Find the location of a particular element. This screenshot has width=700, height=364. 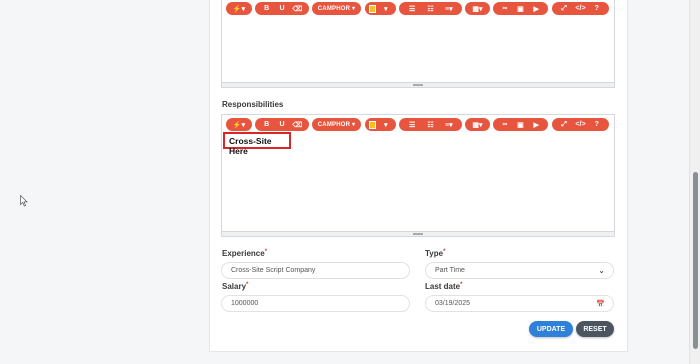

calendar-icon: 📅 is located at coordinates (600, 304).